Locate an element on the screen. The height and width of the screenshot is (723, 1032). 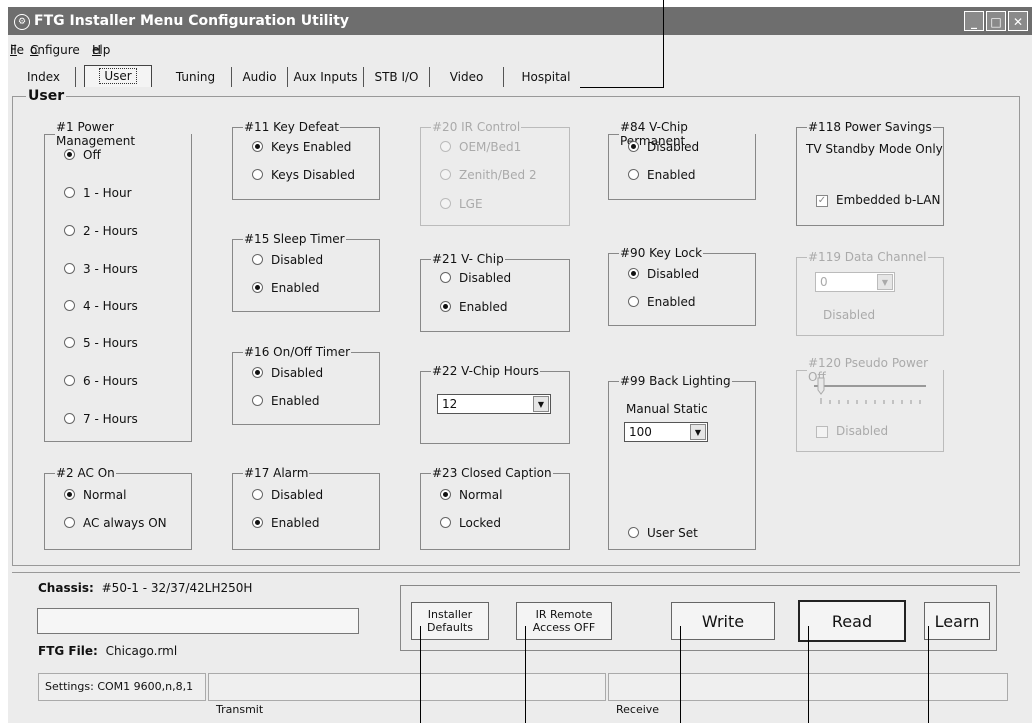
tab-video: Video is located at coordinates (467, 77).